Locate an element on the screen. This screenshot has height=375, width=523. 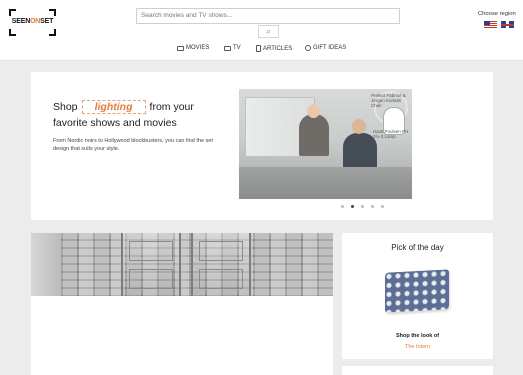
nav-label: MOVIES is located at coordinates (198, 48).